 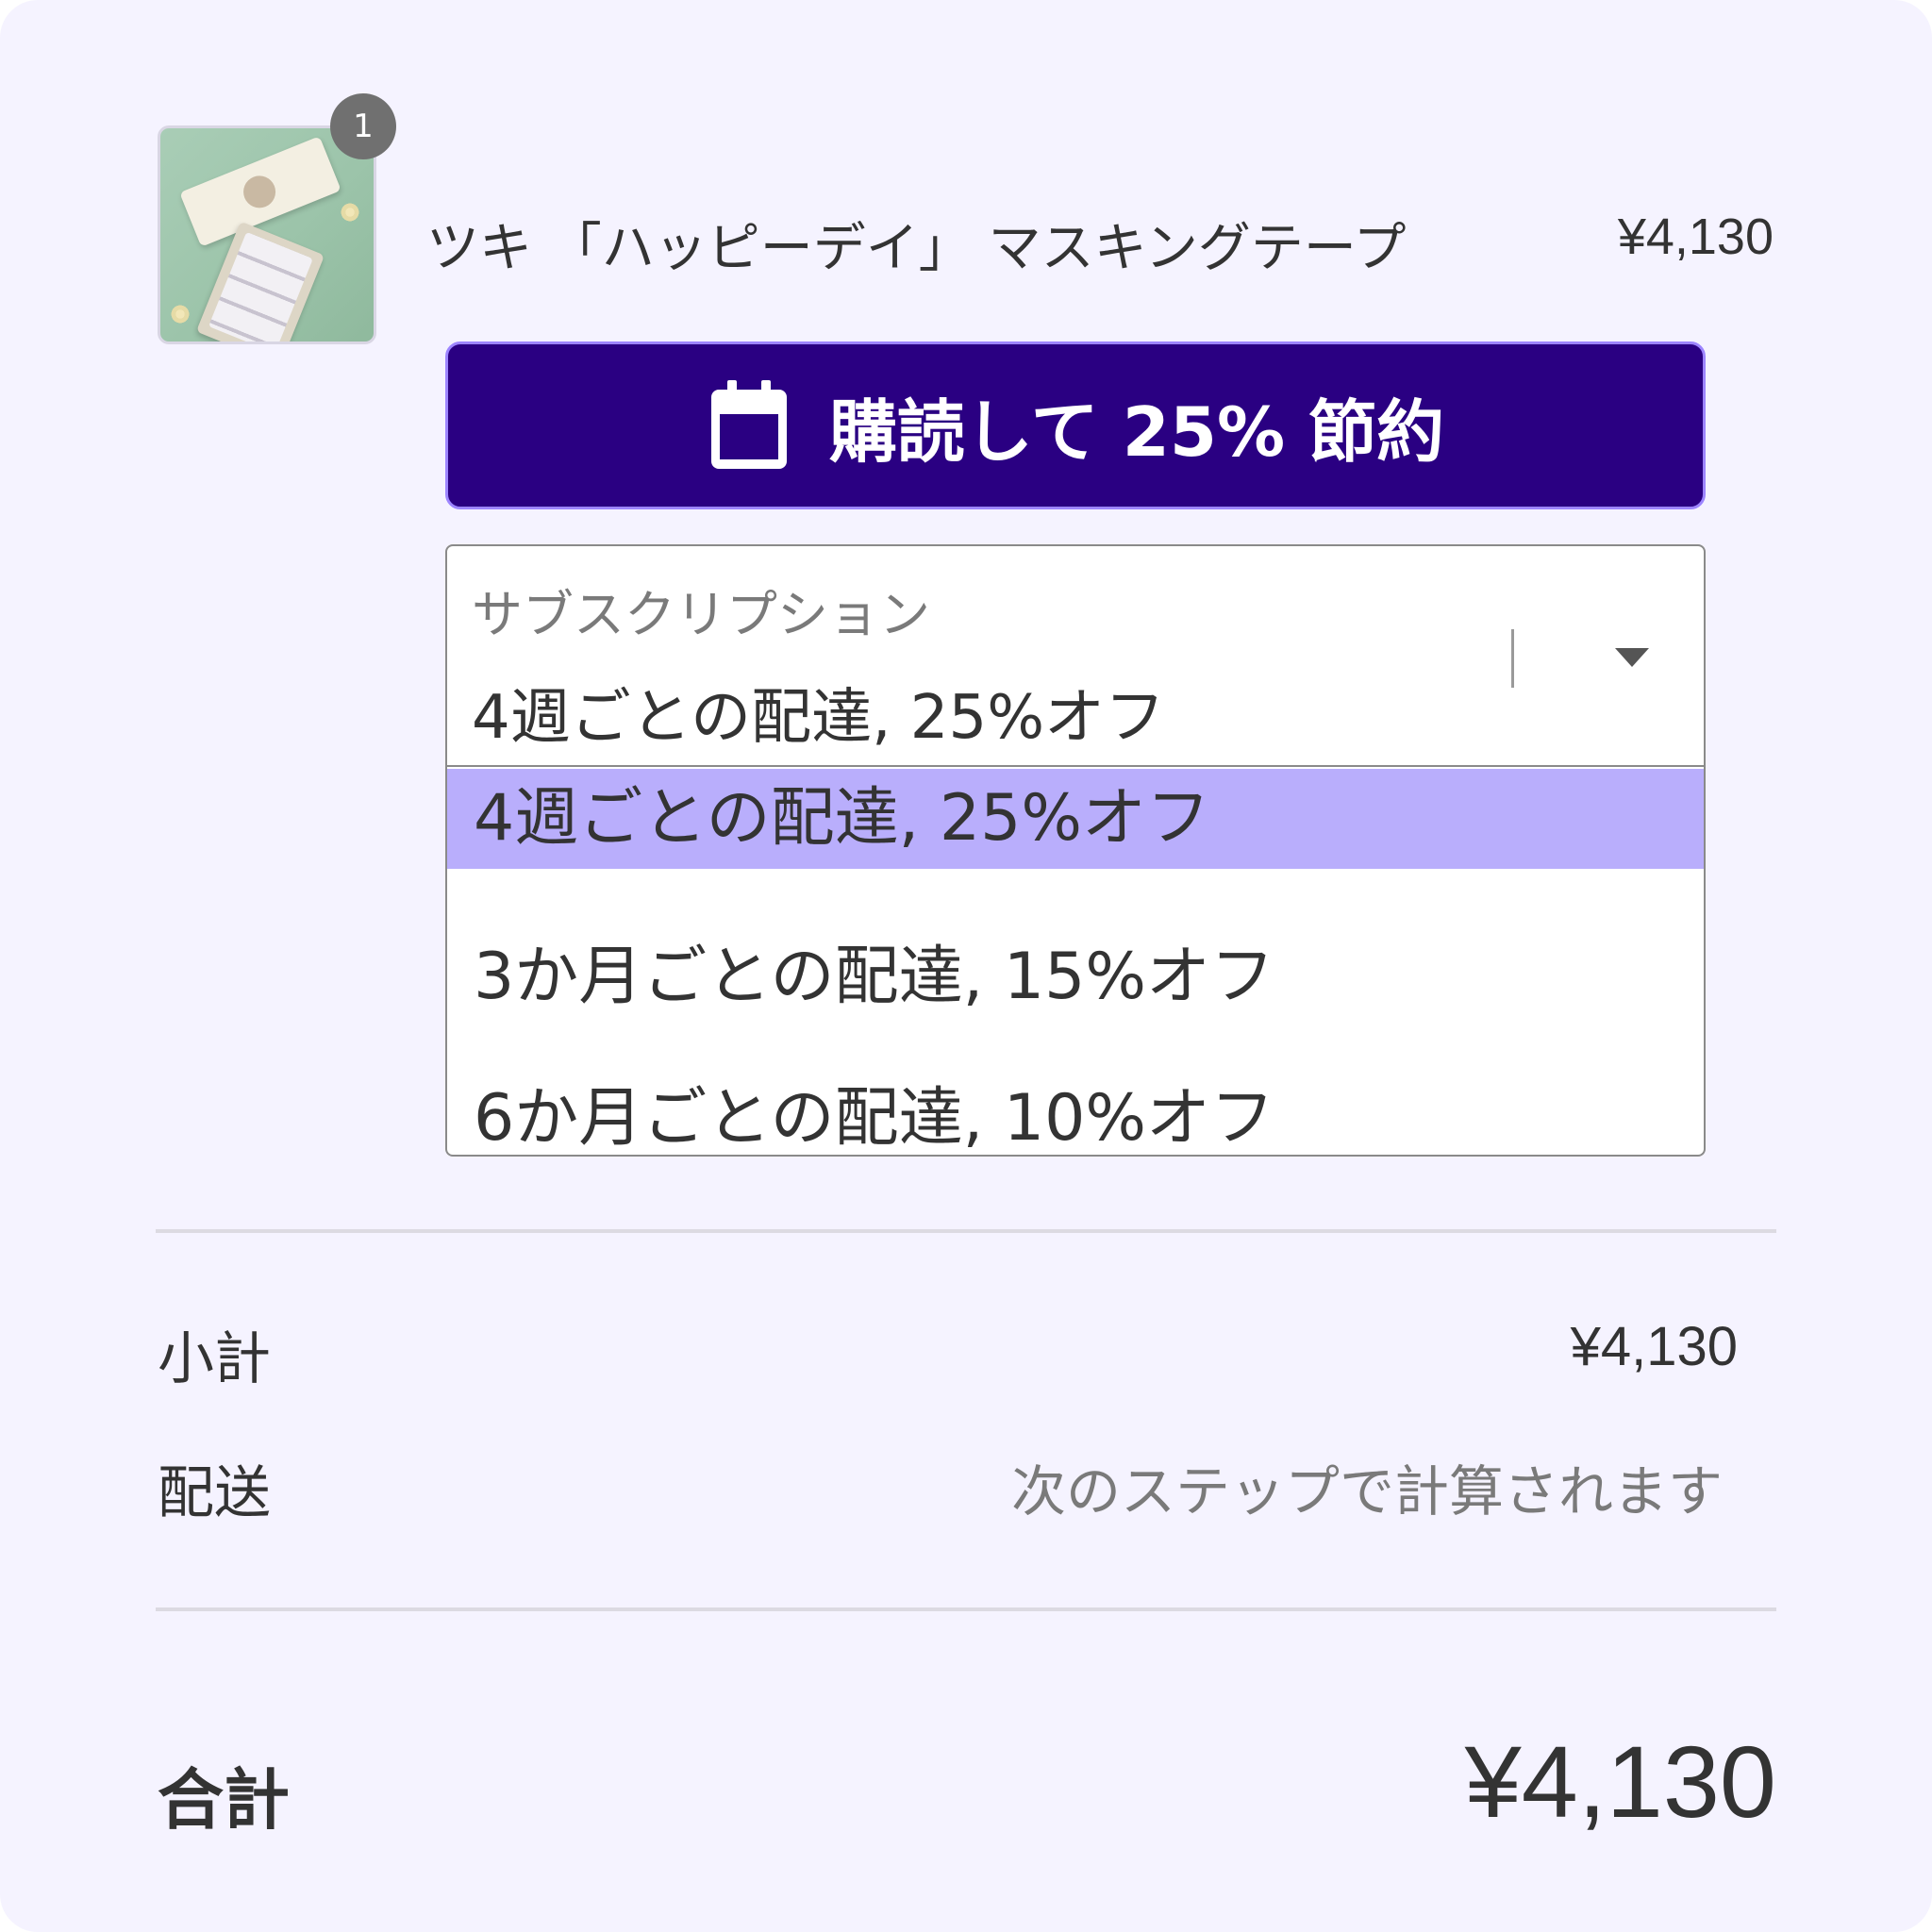 What do you see at coordinates (1076, 819) in the screenshot?
I see `subscription-option: 4週ごとの配達, 25%オフ` at bounding box center [1076, 819].